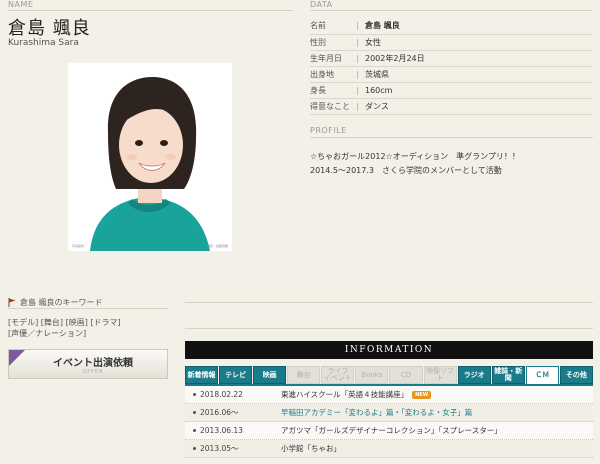  I want to click on data-section-label: DATA, so click(321, 4).